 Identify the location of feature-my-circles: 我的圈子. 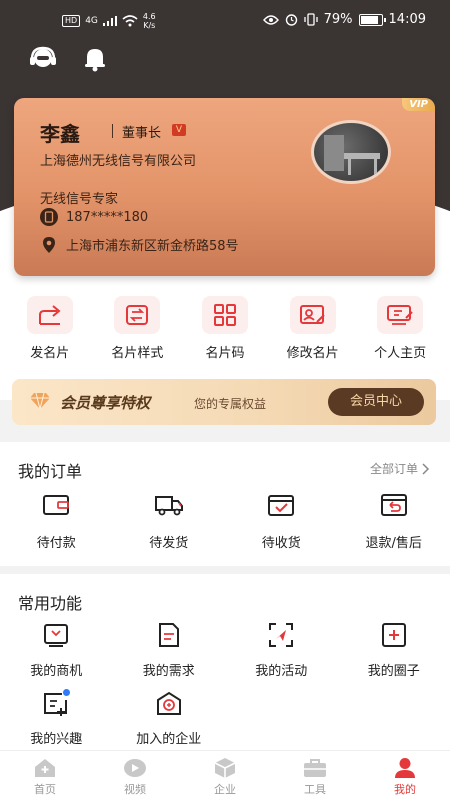
(394, 654).